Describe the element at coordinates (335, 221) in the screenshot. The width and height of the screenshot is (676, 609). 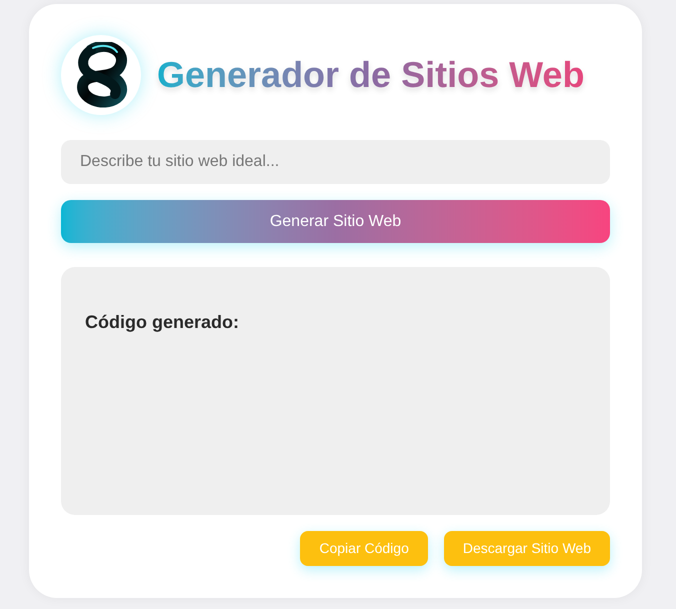
I see `generate-button: Generar Sitio Web` at that location.